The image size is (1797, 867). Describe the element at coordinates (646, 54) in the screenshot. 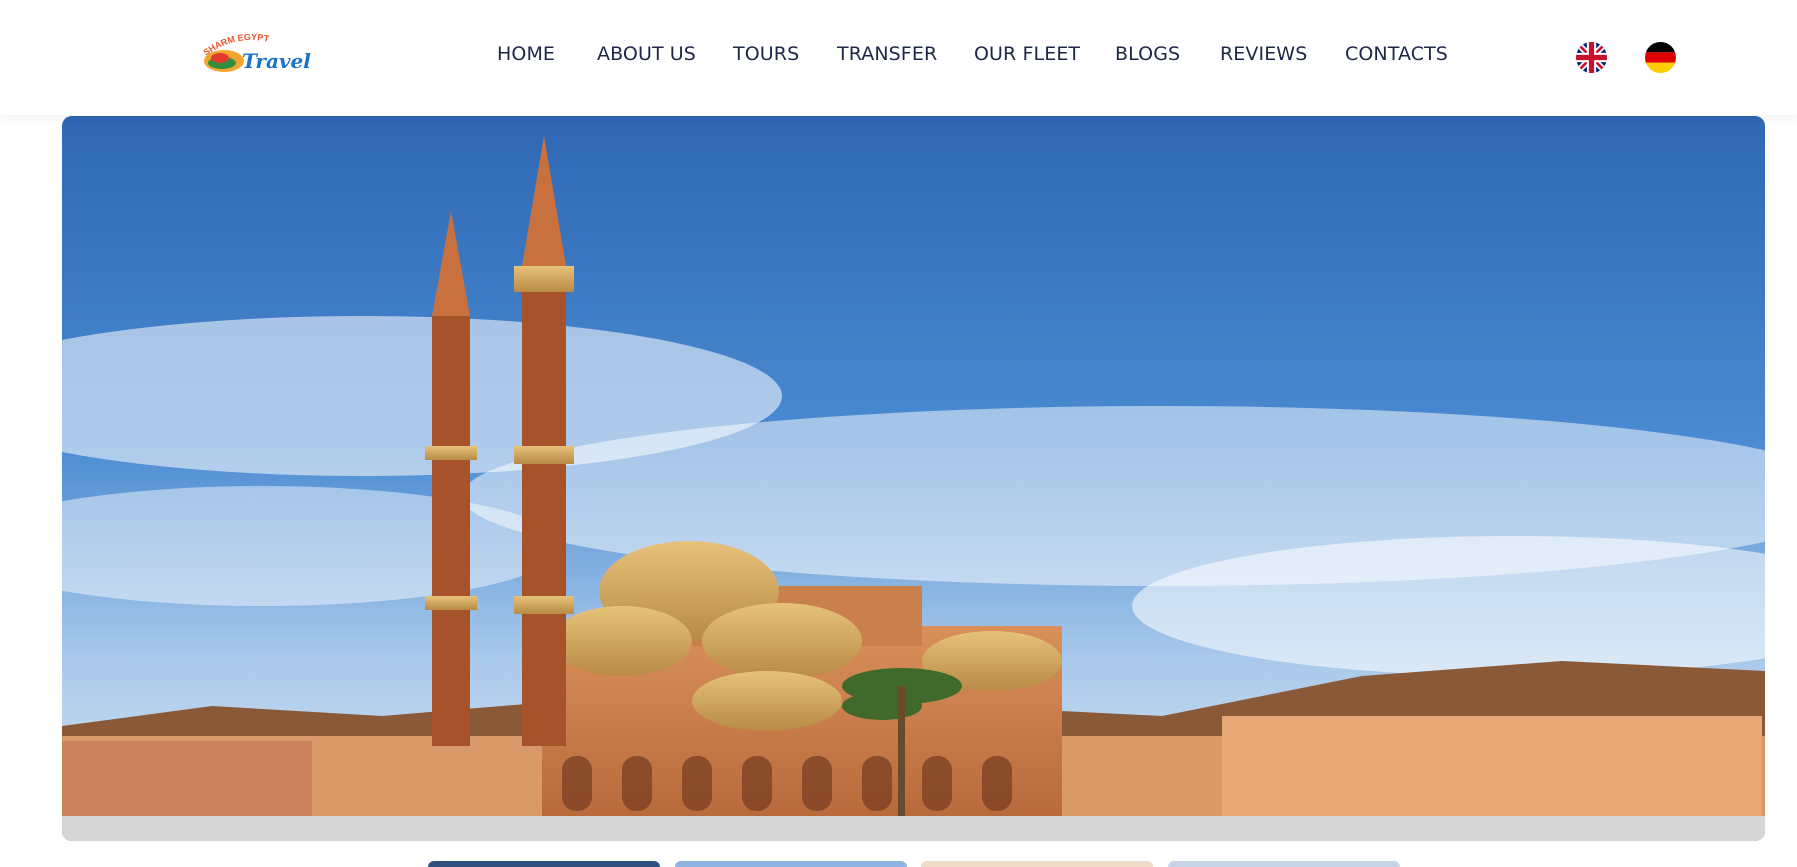

I see `nav-item-about-us: ABOUT US` at that location.